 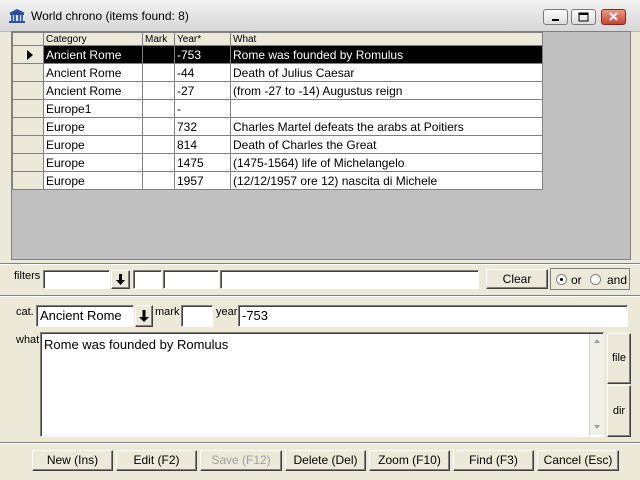 What do you see at coordinates (17, 16) in the screenshot?
I see `temple-icon` at bounding box center [17, 16].